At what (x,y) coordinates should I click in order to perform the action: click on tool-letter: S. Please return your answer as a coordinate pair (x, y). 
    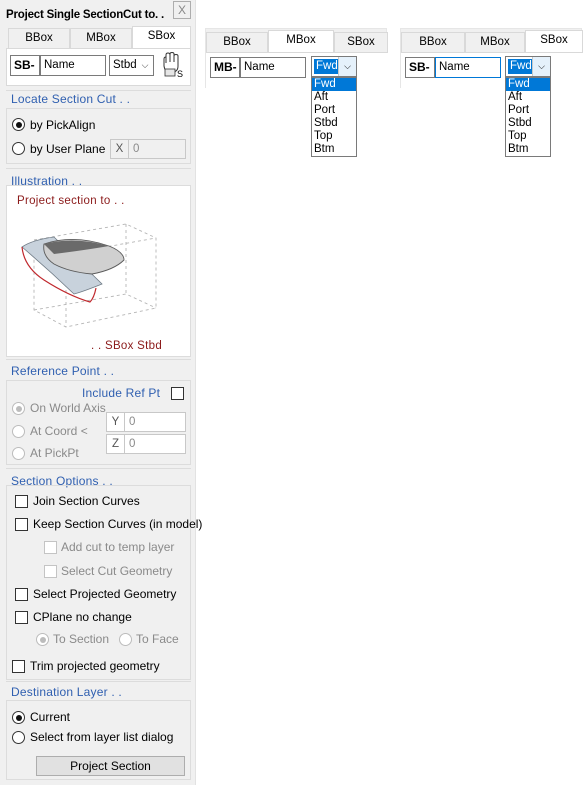
    Looking at the image, I should click on (180, 73).